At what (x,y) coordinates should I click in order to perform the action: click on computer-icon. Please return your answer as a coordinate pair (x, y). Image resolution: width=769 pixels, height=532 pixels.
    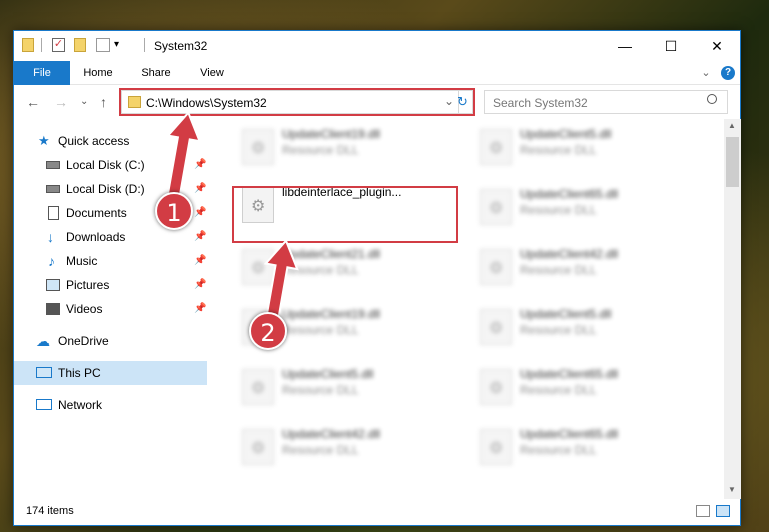
    Looking at the image, I should click on (44, 372).